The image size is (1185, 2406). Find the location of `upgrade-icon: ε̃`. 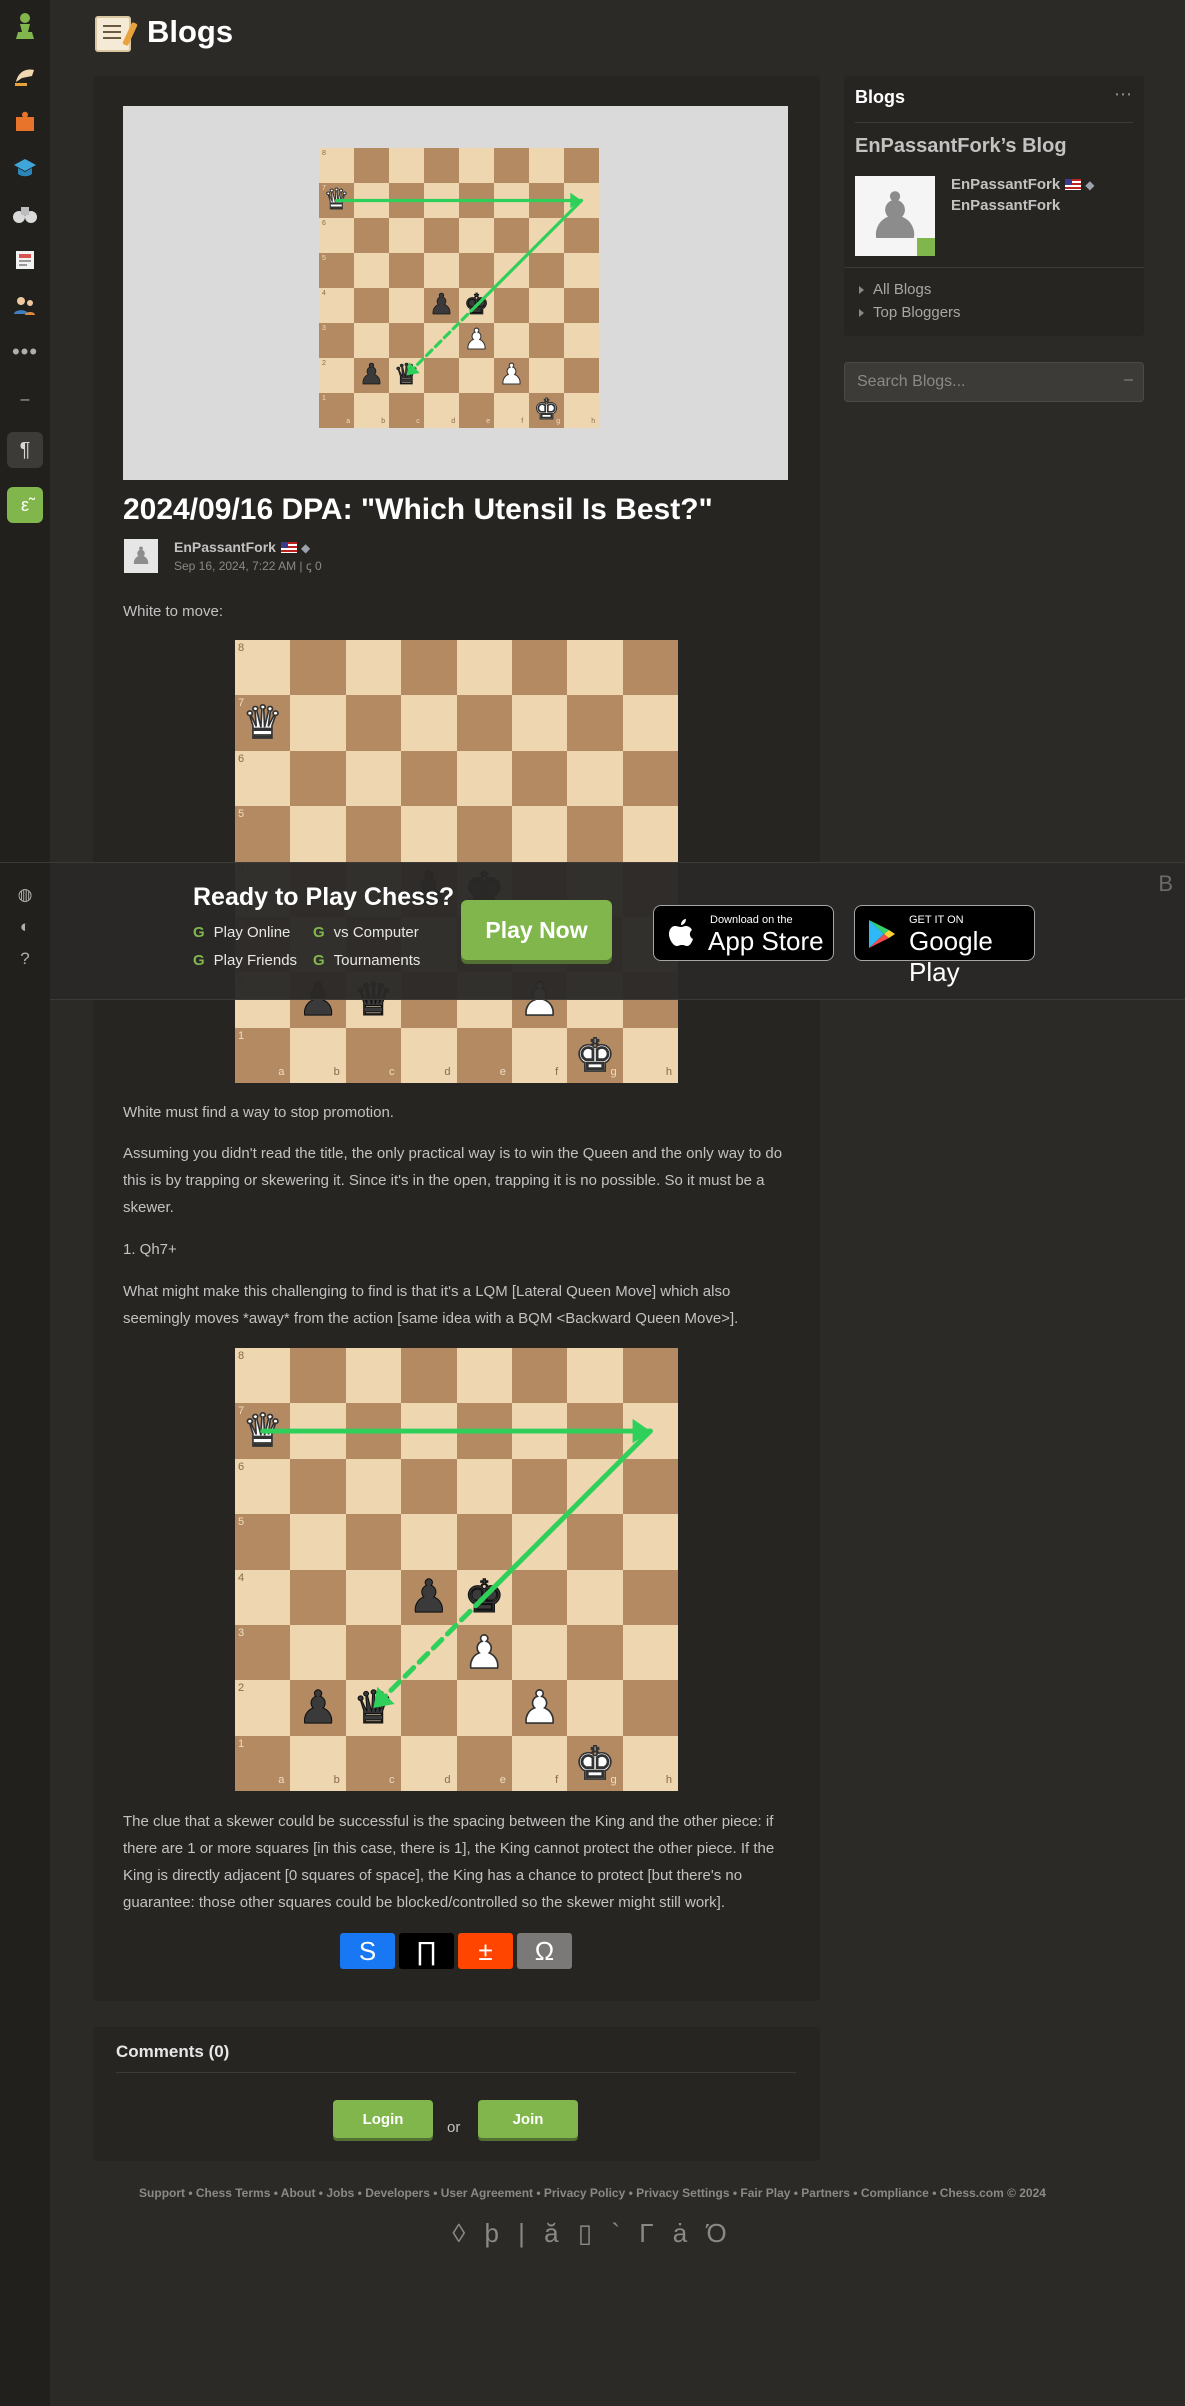

upgrade-icon: ε̃ is located at coordinates (25, 505).